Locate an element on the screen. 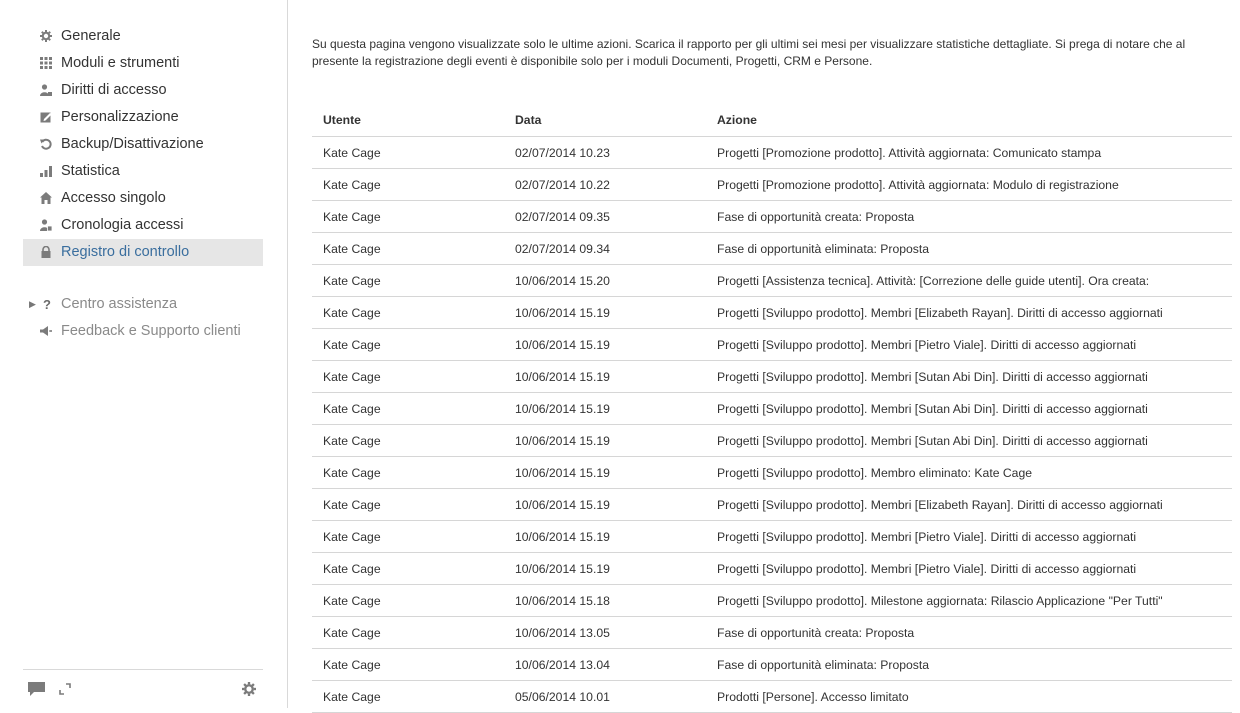 Image resolution: width=1240 pixels, height=713 pixels. column-header-data: Data is located at coordinates (605, 120).